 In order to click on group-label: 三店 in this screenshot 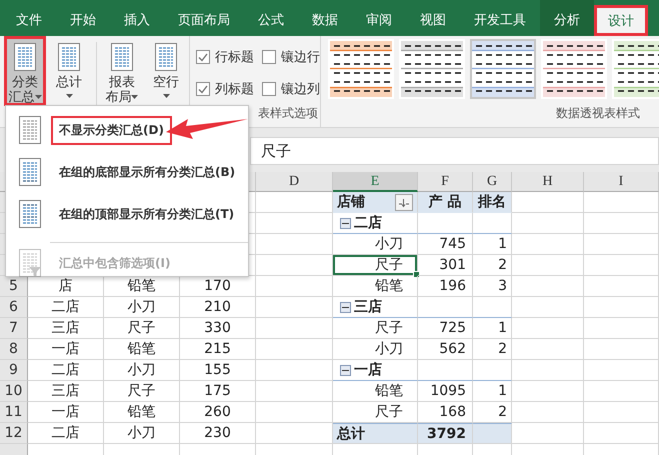, I will do `click(368, 307)`.